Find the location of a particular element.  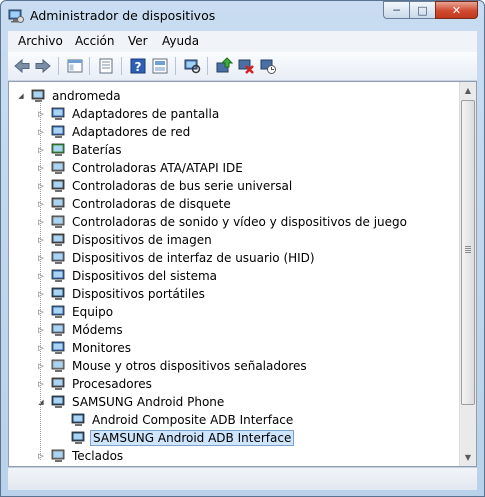

help-icon: ? is located at coordinates (138, 66).